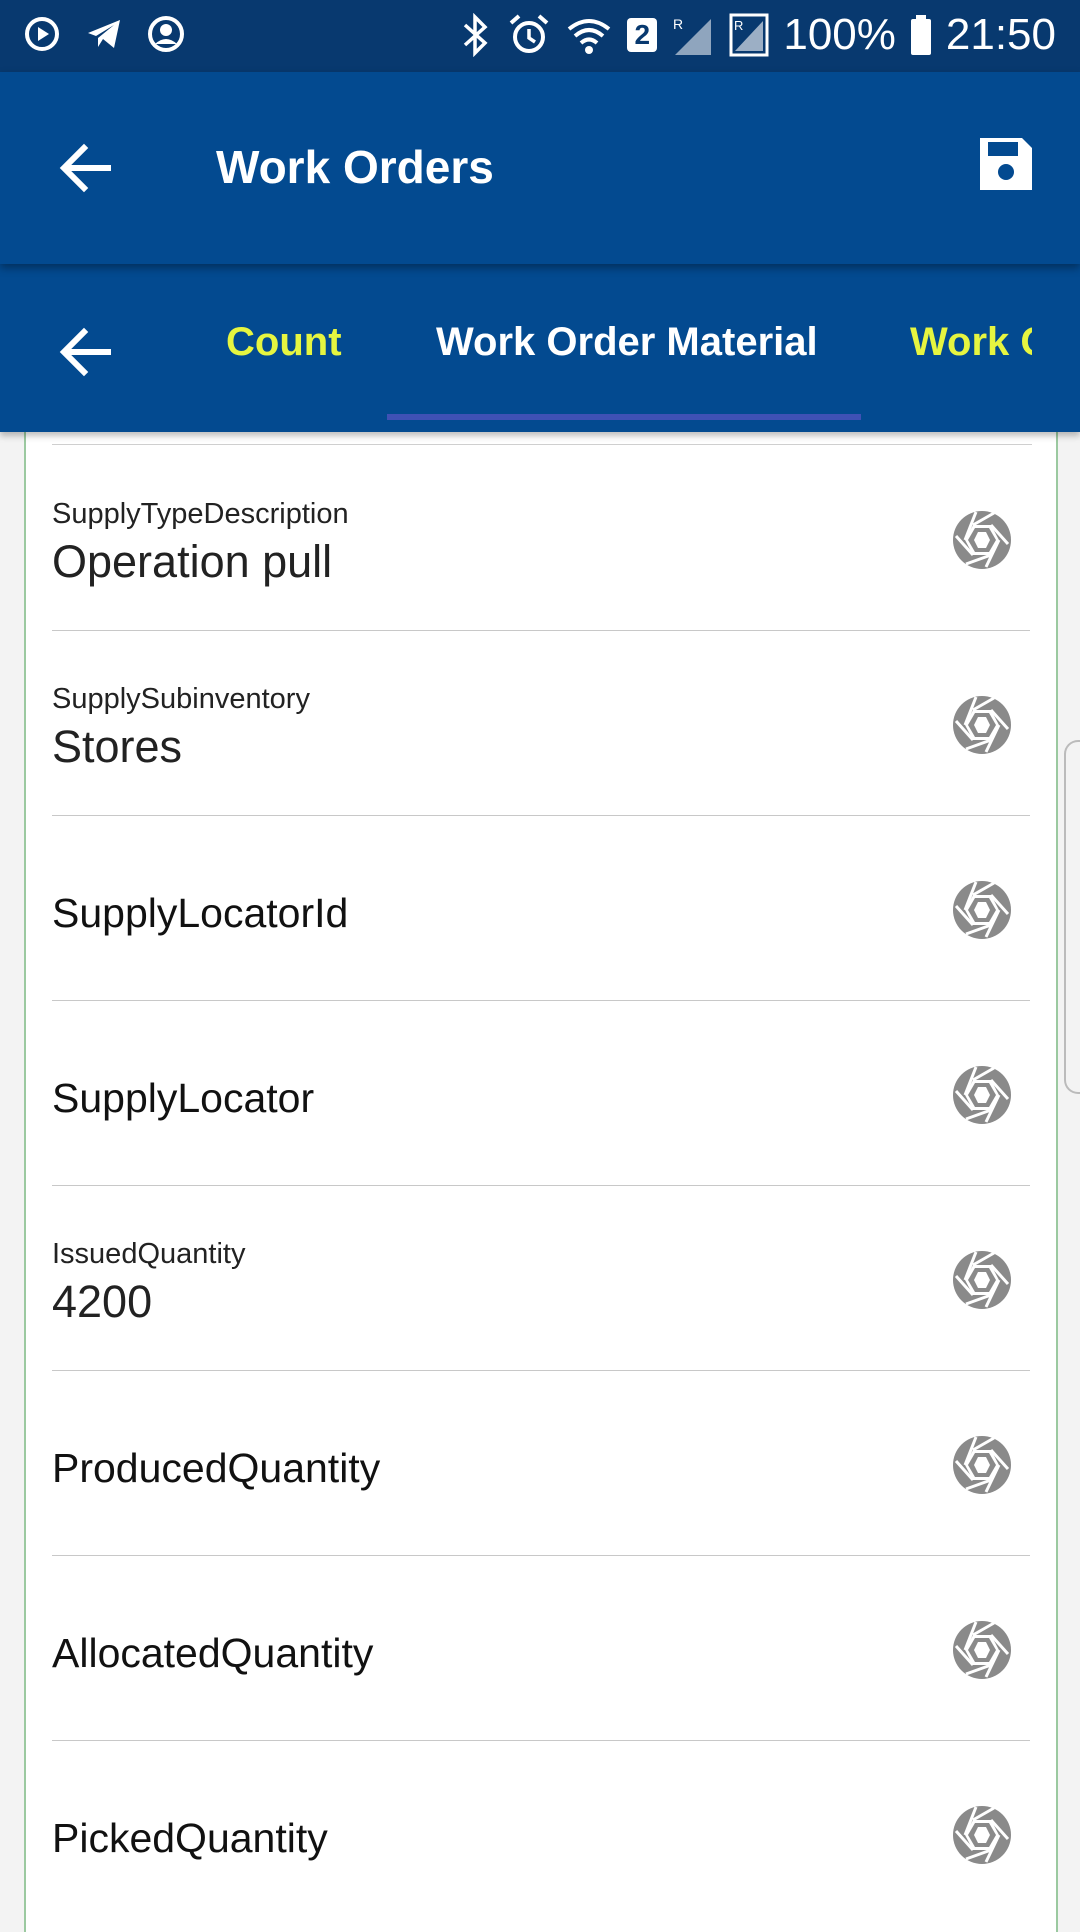  Describe the element at coordinates (200, 913) in the screenshot. I see `field-label: SupplyLocatorId` at that location.